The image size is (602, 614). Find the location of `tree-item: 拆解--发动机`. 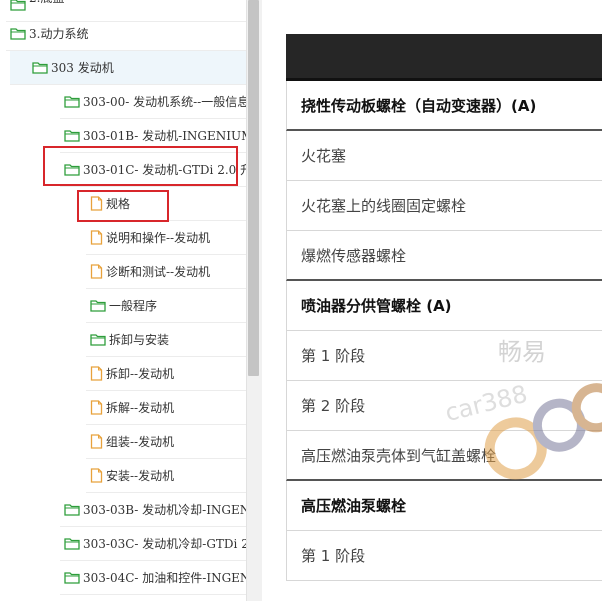

tree-item: 拆解--发动机 is located at coordinates (166, 408).